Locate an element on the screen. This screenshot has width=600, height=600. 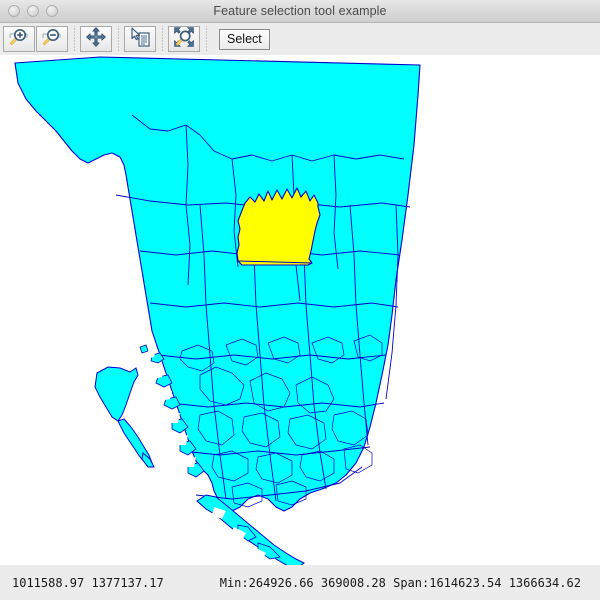
status-cursor-coordinates: 1011588.97 1377137.17 is located at coordinates (88, 582).